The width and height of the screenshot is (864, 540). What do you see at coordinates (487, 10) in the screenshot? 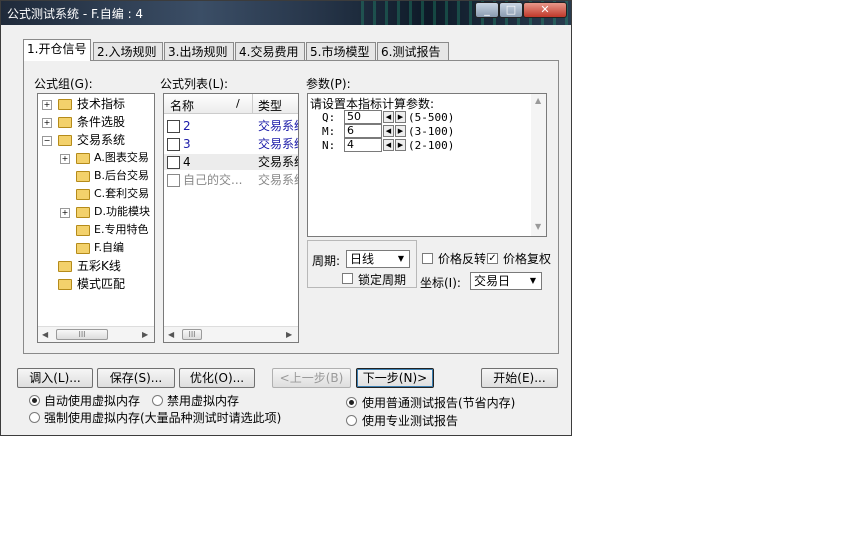
I see `minimize-button: _` at bounding box center [487, 10].